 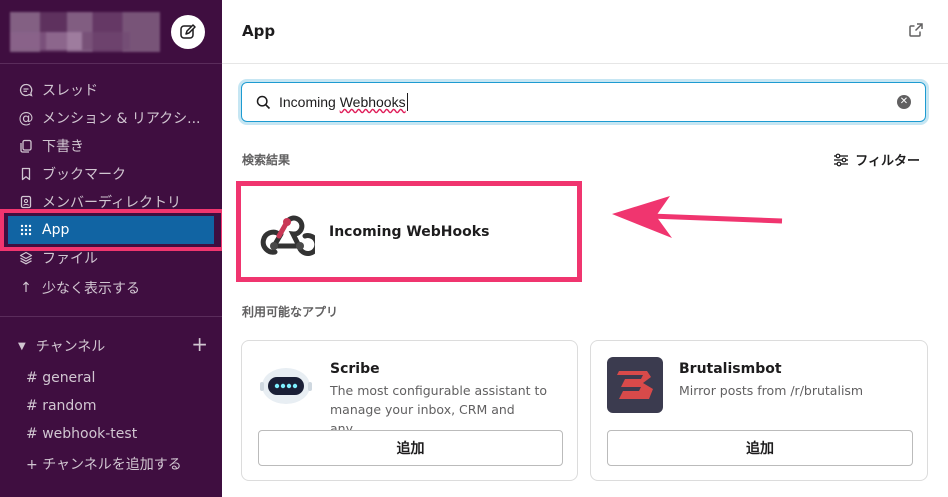 I want to click on sidebar-item-bookmarks: ブックマーク, so click(x=111, y=174).